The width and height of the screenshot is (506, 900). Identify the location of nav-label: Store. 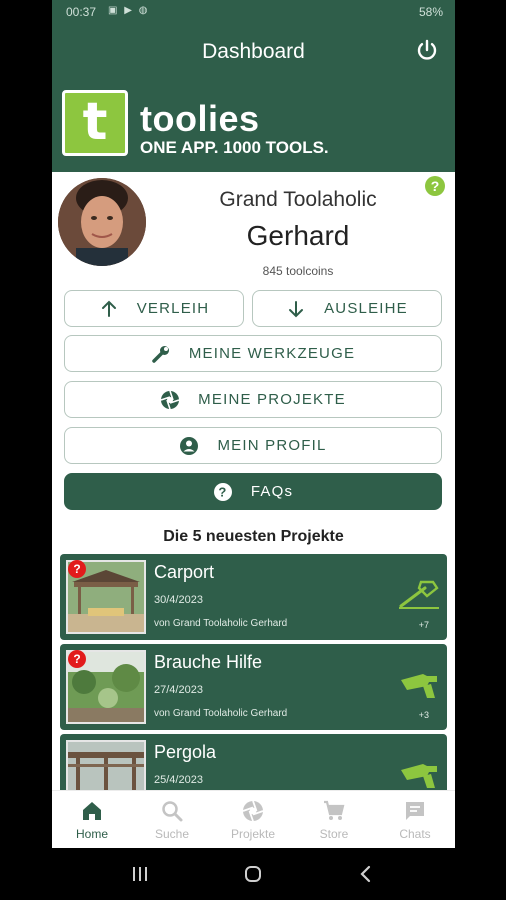
(334, 834).